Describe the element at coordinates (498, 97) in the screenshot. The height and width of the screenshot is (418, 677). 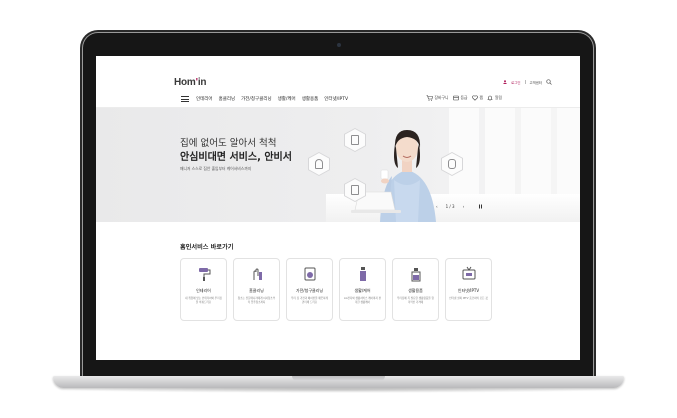
I see `alarm-label: 알림` at that location.